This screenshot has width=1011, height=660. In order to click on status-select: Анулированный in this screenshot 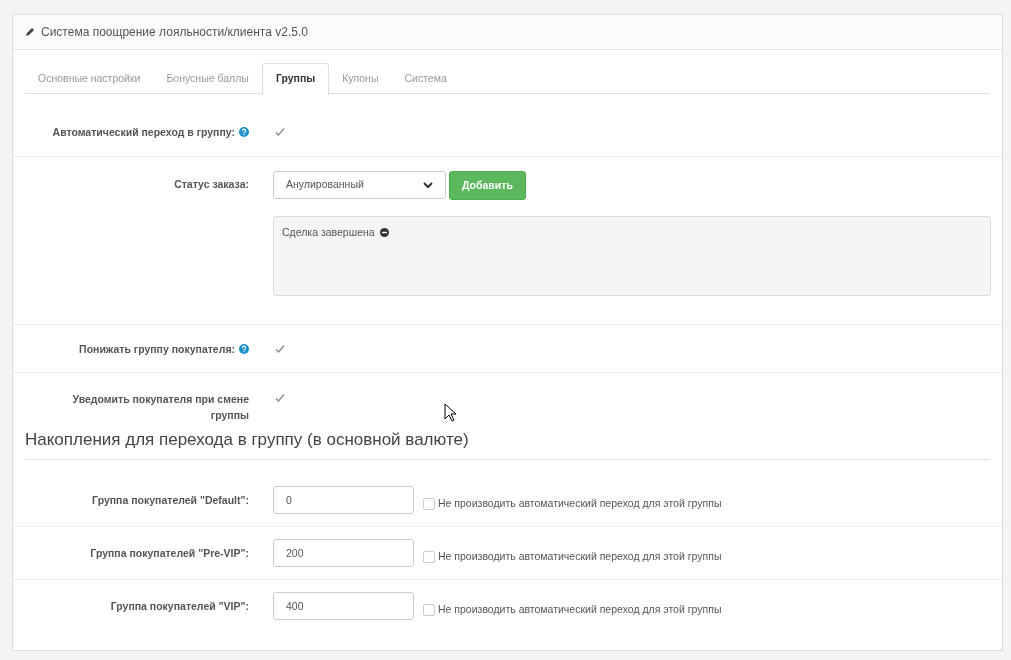, I will do `click(359, 185)`.